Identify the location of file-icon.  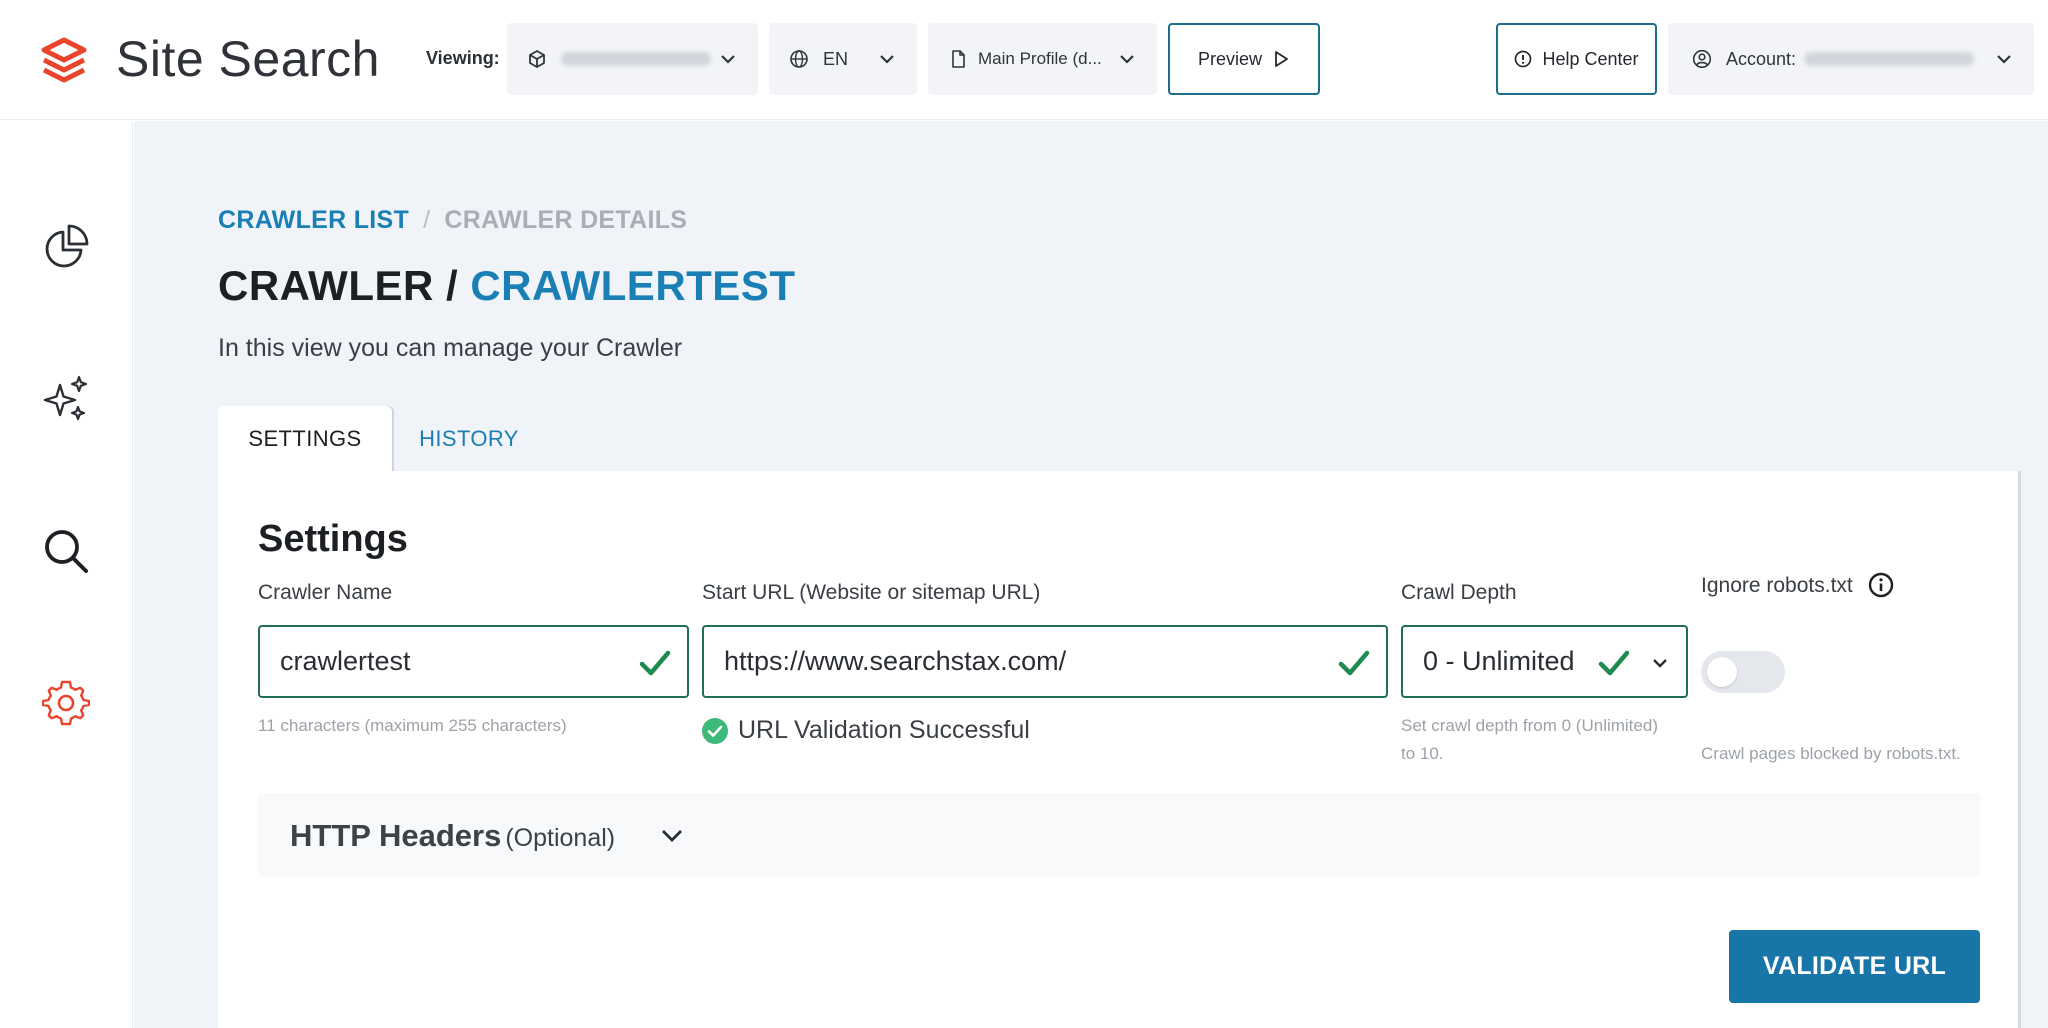
(958, 59).